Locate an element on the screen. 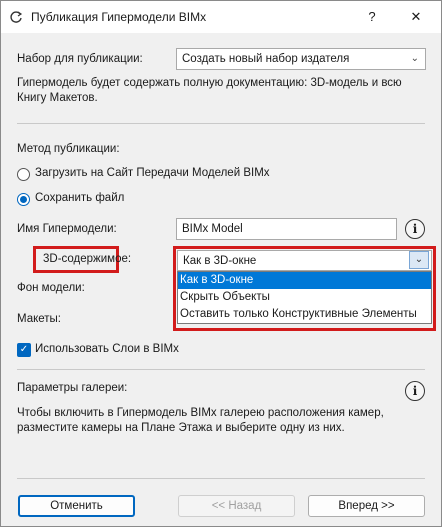  model-name-label: Имя Гипермодели: is located at coordinates (67, 229).